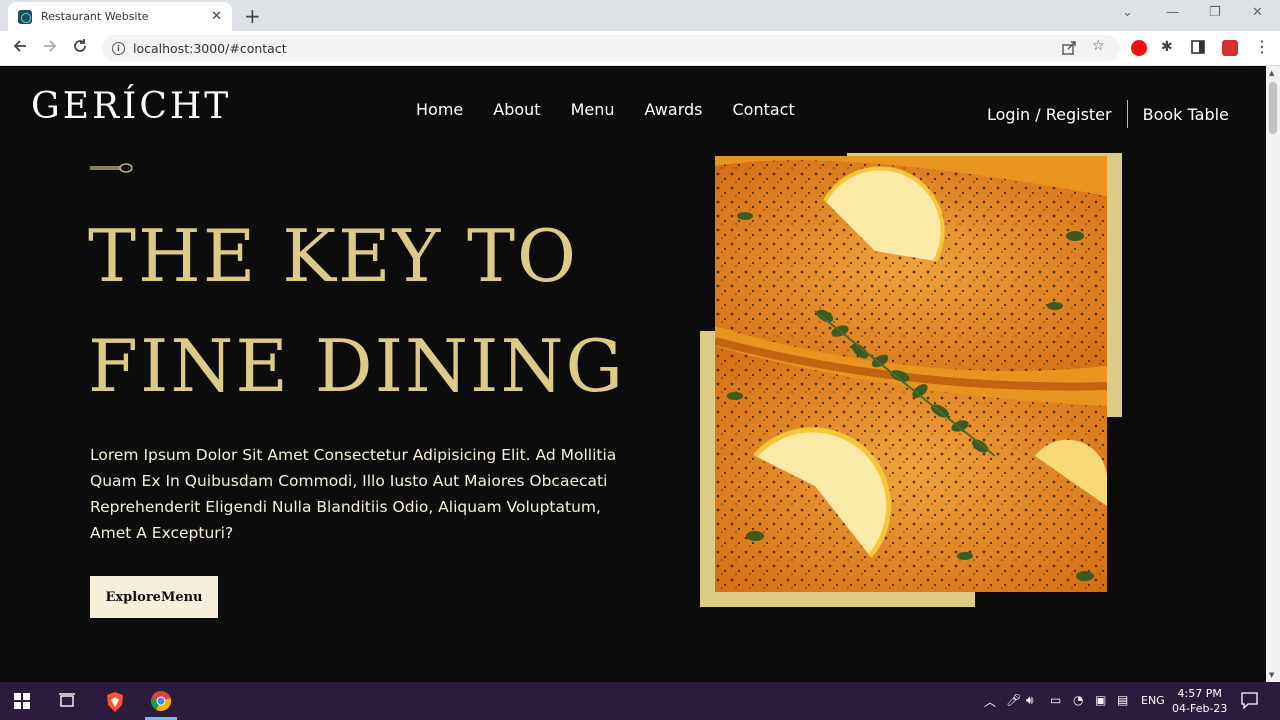  Describe the element at coordinates (1069, 49) in the screenshot. I see `share-icon` at that location.